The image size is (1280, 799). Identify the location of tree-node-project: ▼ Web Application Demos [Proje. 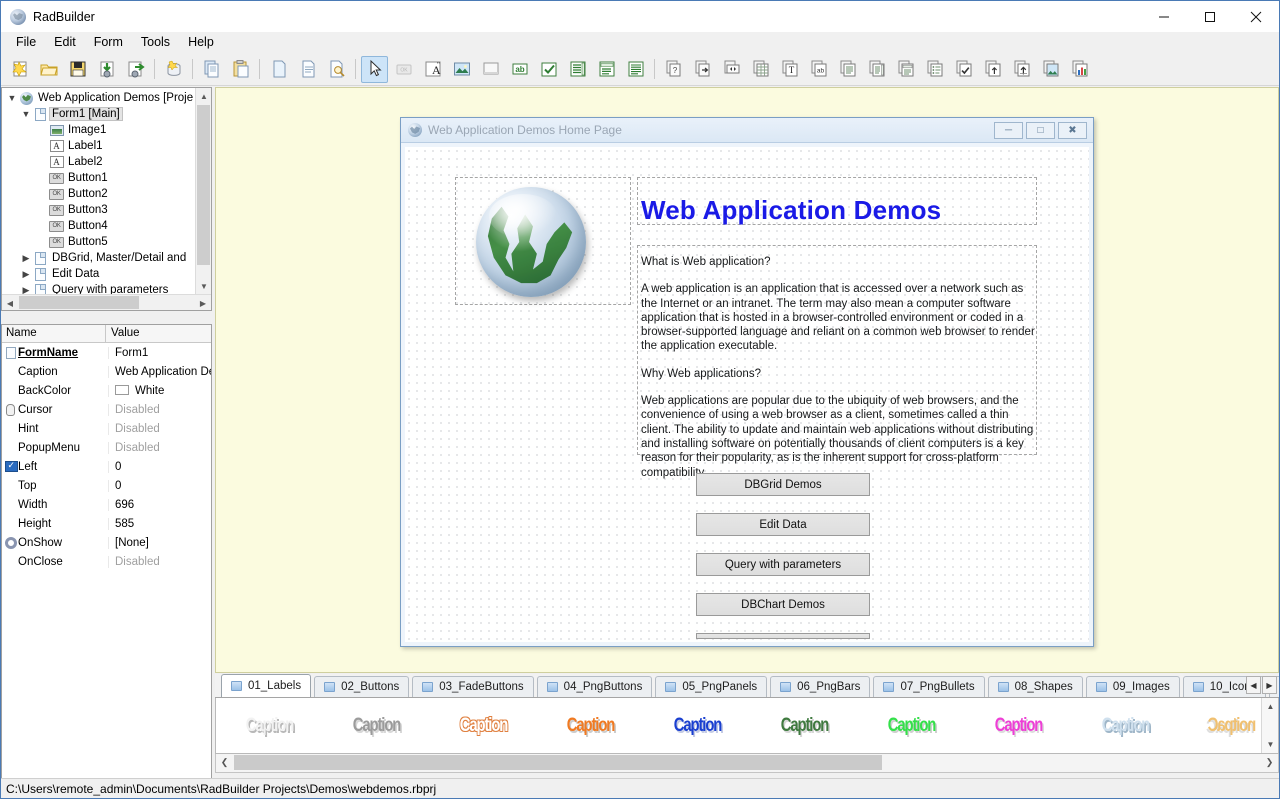
(99, 98).